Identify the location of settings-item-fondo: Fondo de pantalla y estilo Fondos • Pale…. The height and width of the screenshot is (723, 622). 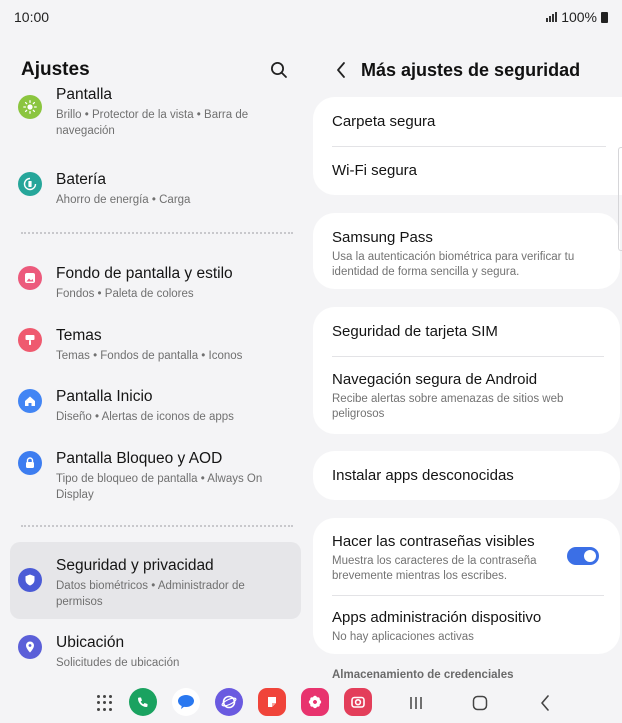
(155, 286).